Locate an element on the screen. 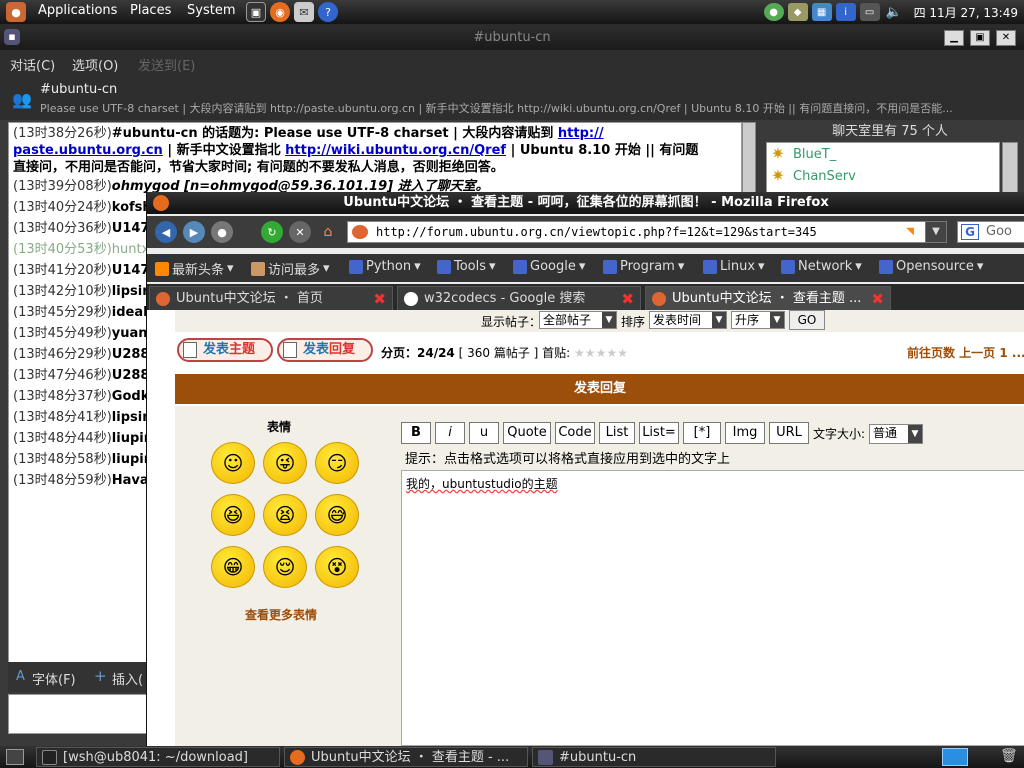  tab-google-search: w32codecs - Google 搜索 ✖ is located at coordinates (519, 298).